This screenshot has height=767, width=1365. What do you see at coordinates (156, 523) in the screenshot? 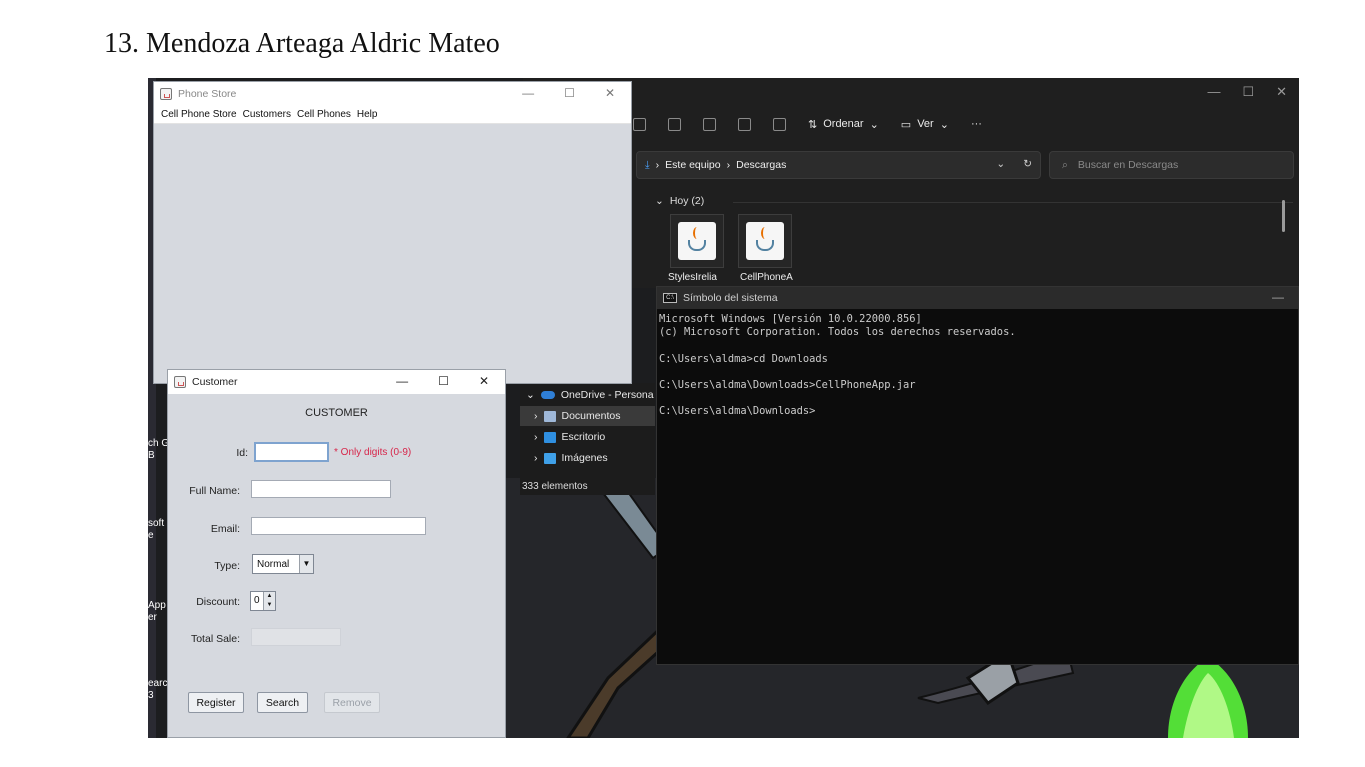
I see `desktop-icon-label: soft` at bounding box center [156, 523].